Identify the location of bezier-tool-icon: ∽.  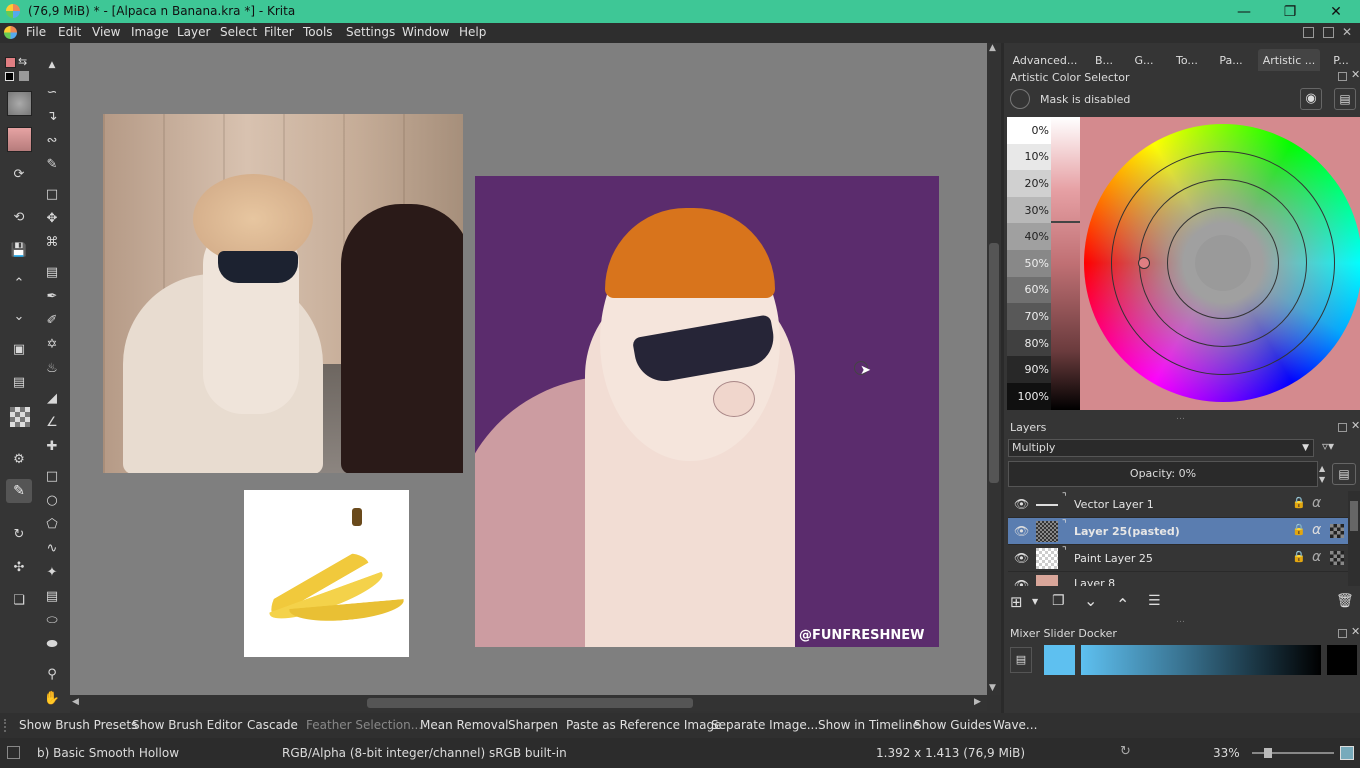
(52, 92).